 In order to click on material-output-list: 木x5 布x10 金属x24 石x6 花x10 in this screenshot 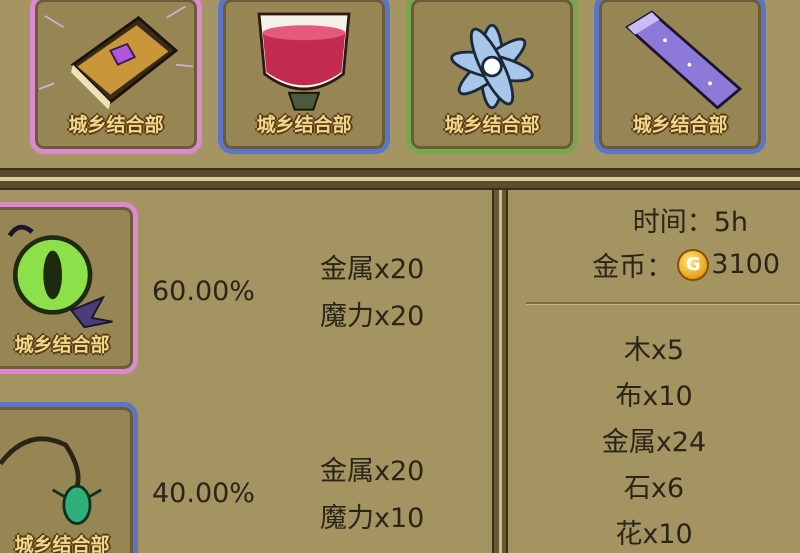, I will do `click(654, 440)`.